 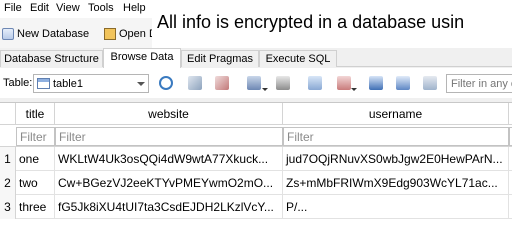 I want to click on tab-edit-pragmas: Edit Pragmas, so click(x=220, y=58).